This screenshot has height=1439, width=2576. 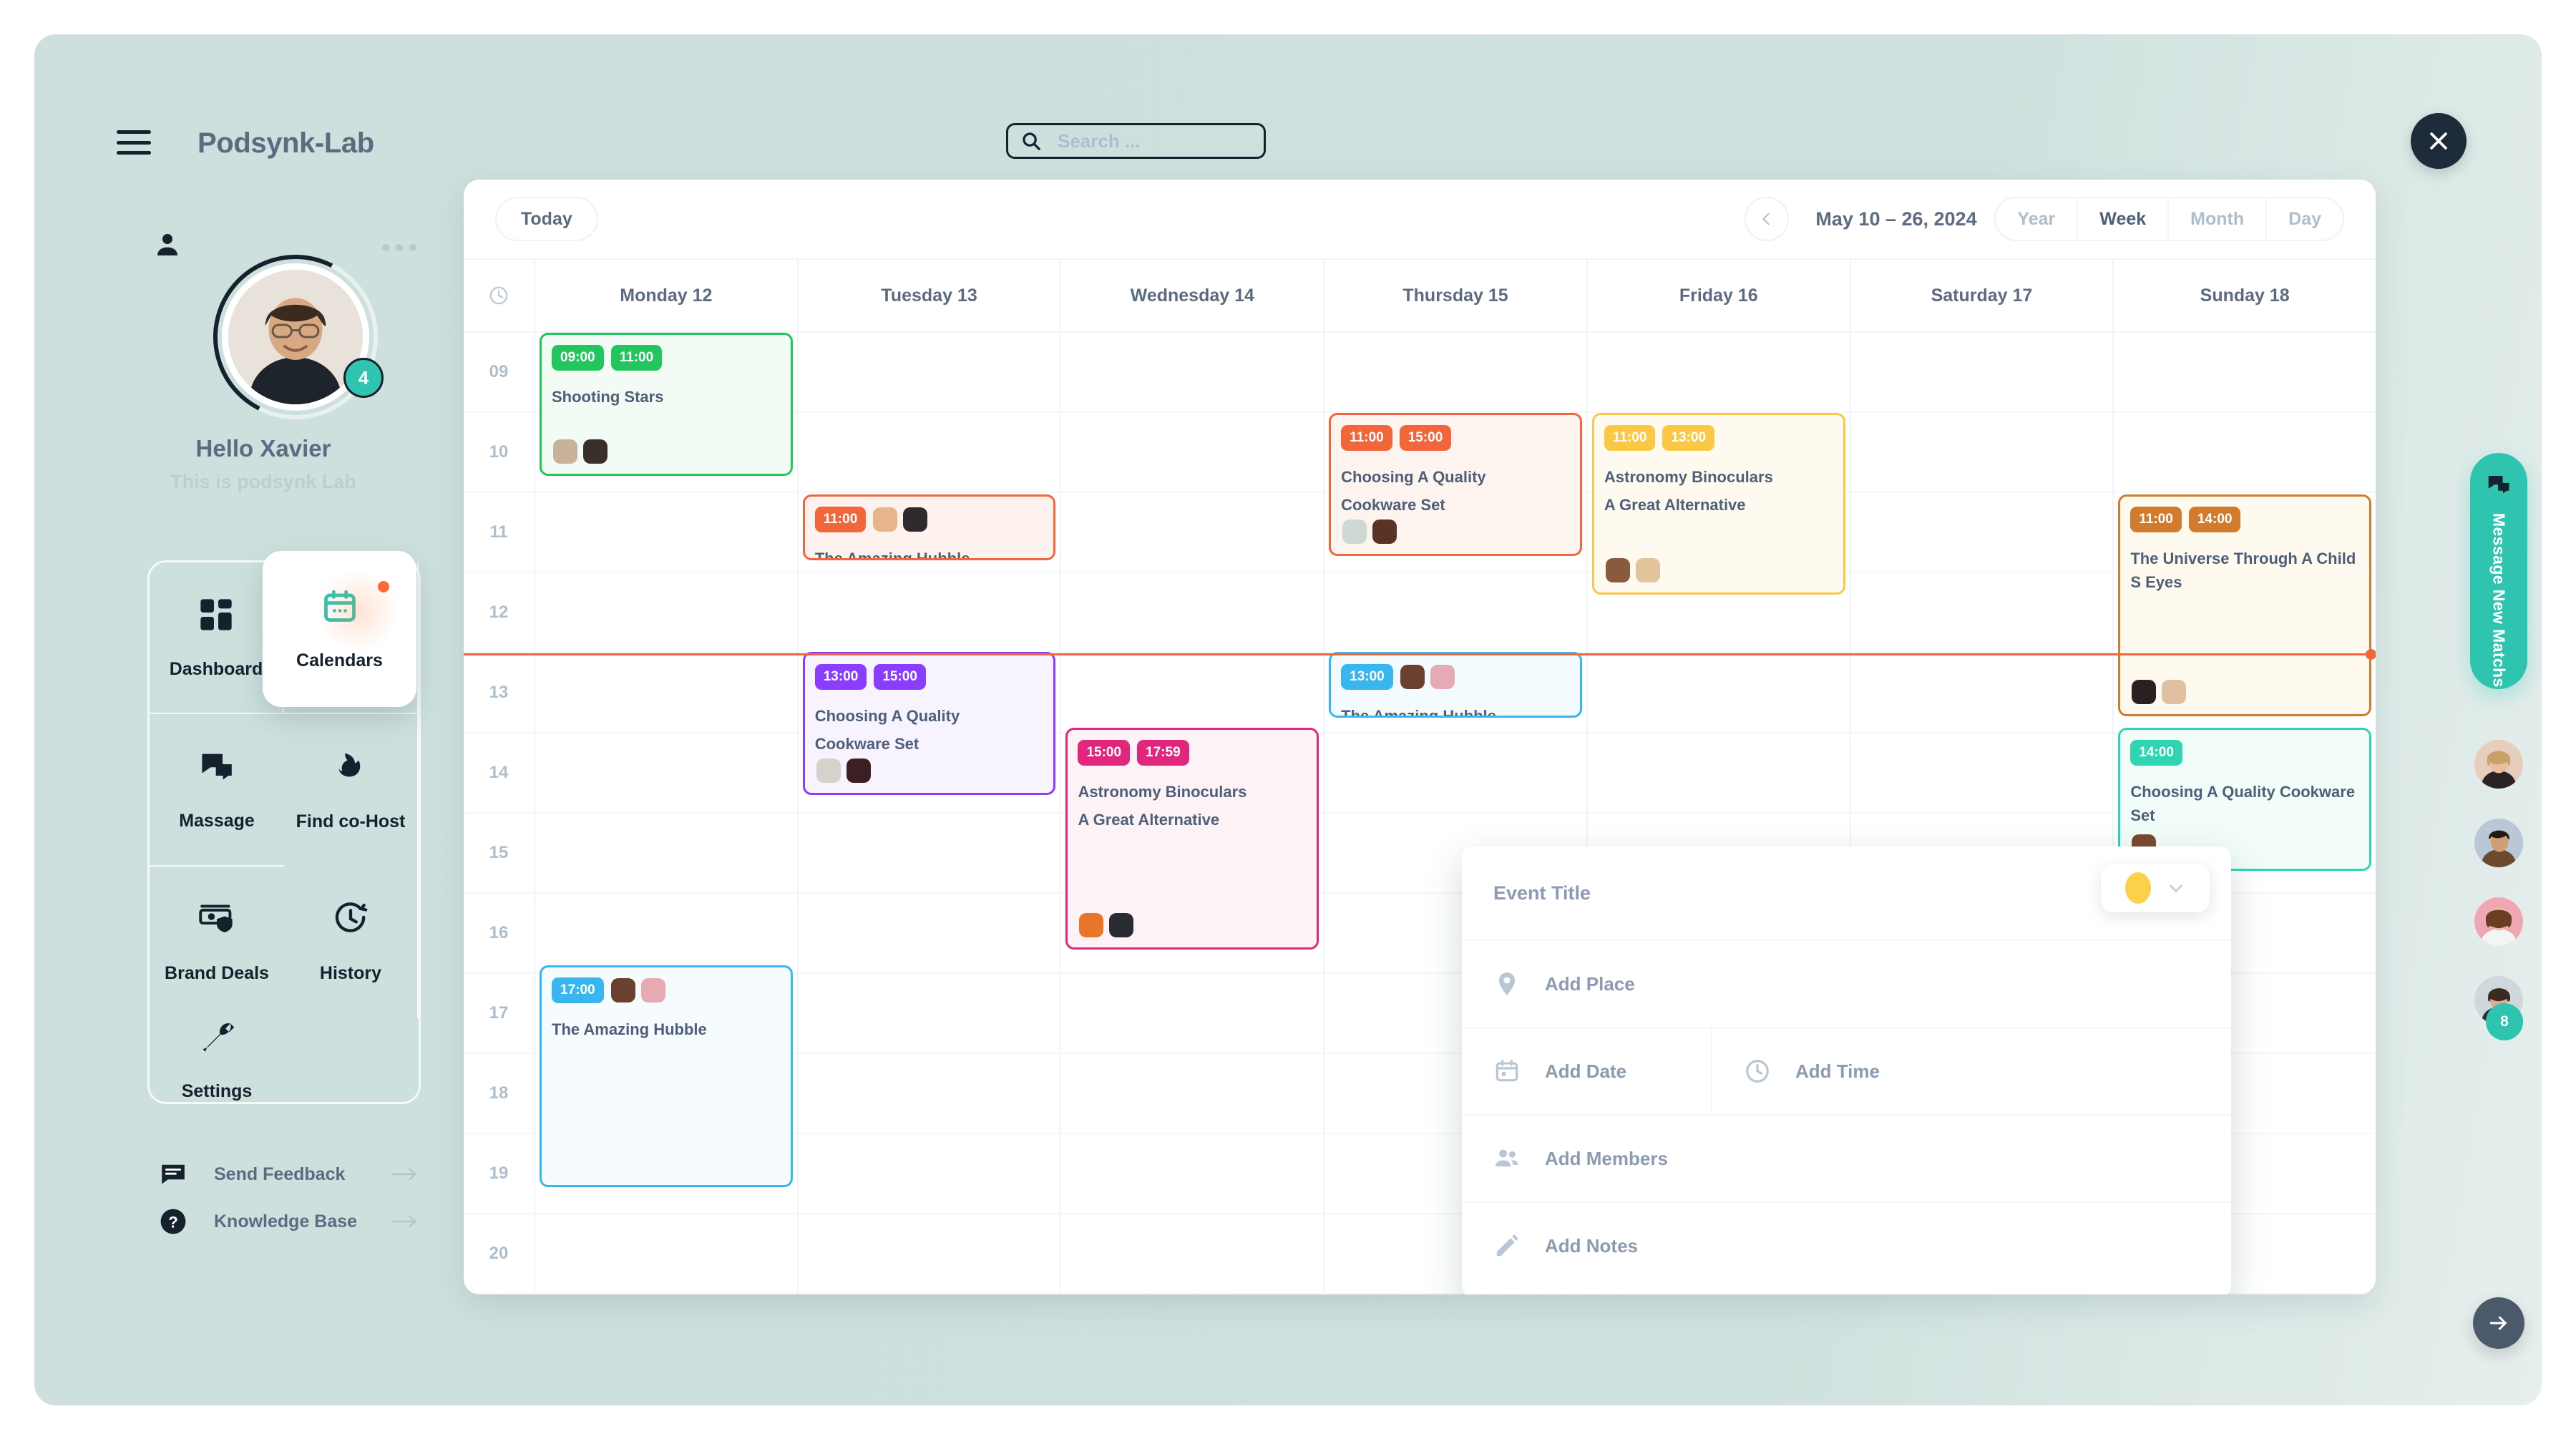 I want to click on date-time-row: Add Date Add Time, so click(x=1847, y=1072).